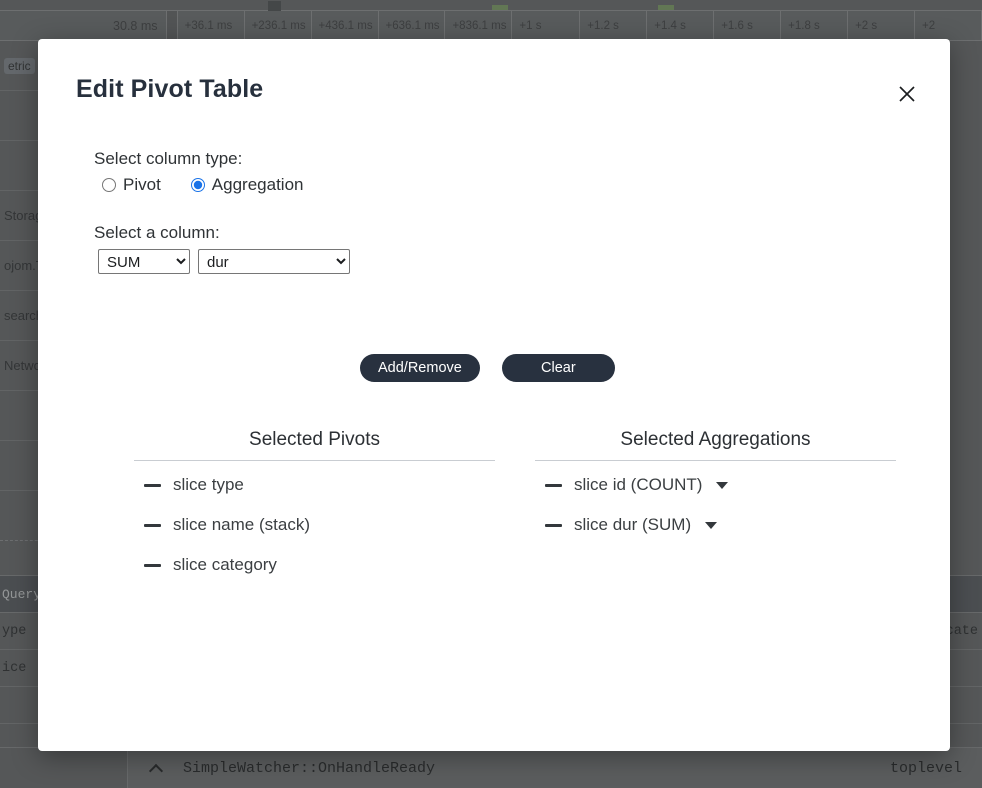 This screenshot has width=982, height=788. Describe the element at coordinates (720, 525) in the screenshot. I see `list-item: slice dur (SUM)` at that location.